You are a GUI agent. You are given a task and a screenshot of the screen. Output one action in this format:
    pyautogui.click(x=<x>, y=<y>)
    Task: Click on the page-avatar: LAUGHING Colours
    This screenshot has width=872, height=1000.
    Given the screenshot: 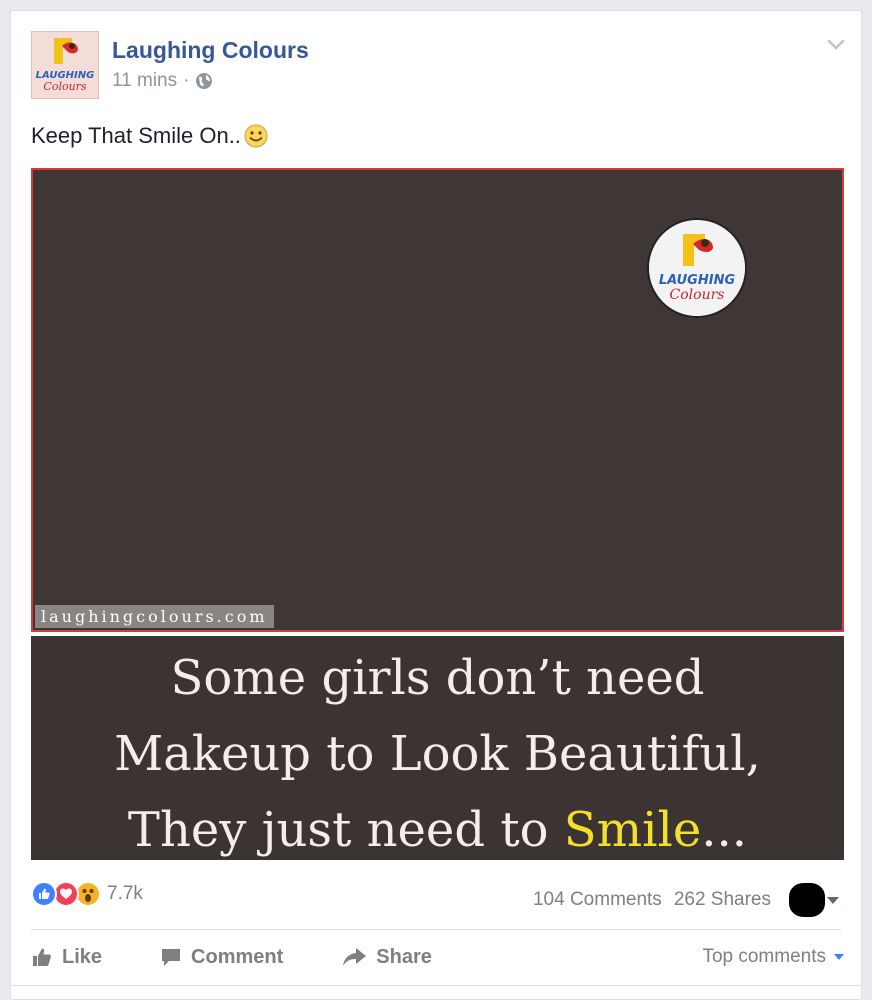 What is the action you would take?
    pyautogui.click(x=65, y=65)
    